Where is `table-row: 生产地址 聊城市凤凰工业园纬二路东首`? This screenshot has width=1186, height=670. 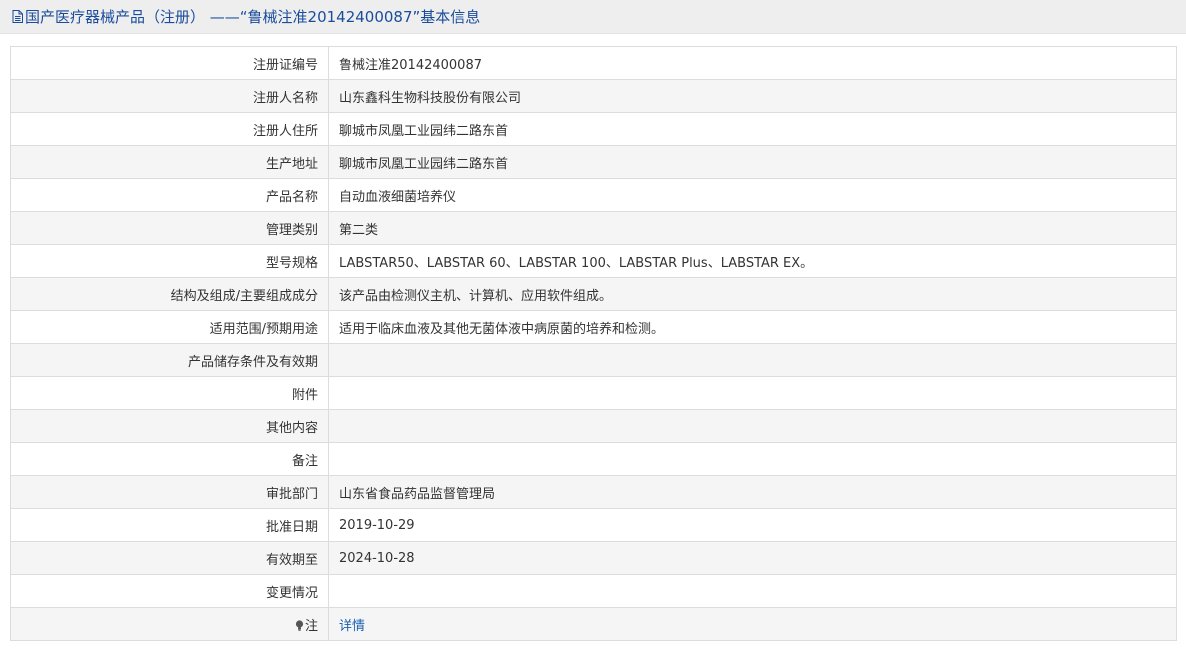 table-row: 生产地址 聊城市凤凰工业园纬二路东首 is located at coordinates (593, 162).